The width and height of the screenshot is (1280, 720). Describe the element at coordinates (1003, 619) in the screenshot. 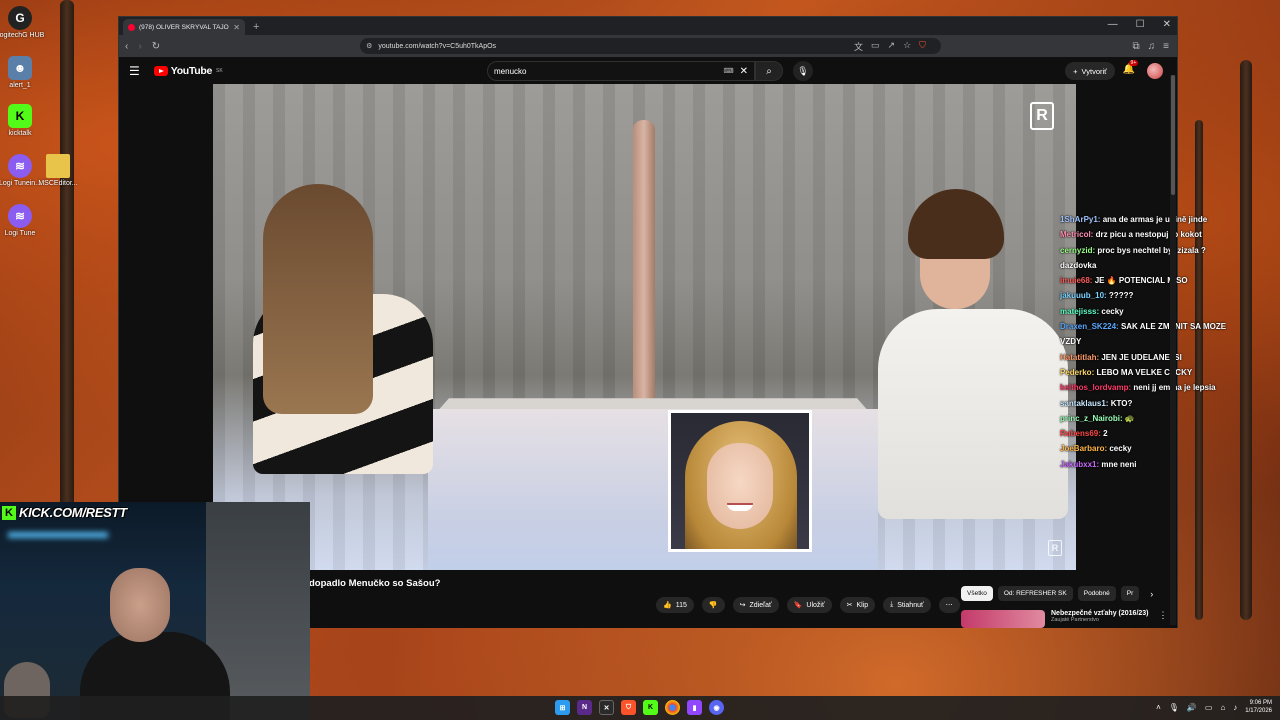

I see `recommended-thumbnail` at that location.